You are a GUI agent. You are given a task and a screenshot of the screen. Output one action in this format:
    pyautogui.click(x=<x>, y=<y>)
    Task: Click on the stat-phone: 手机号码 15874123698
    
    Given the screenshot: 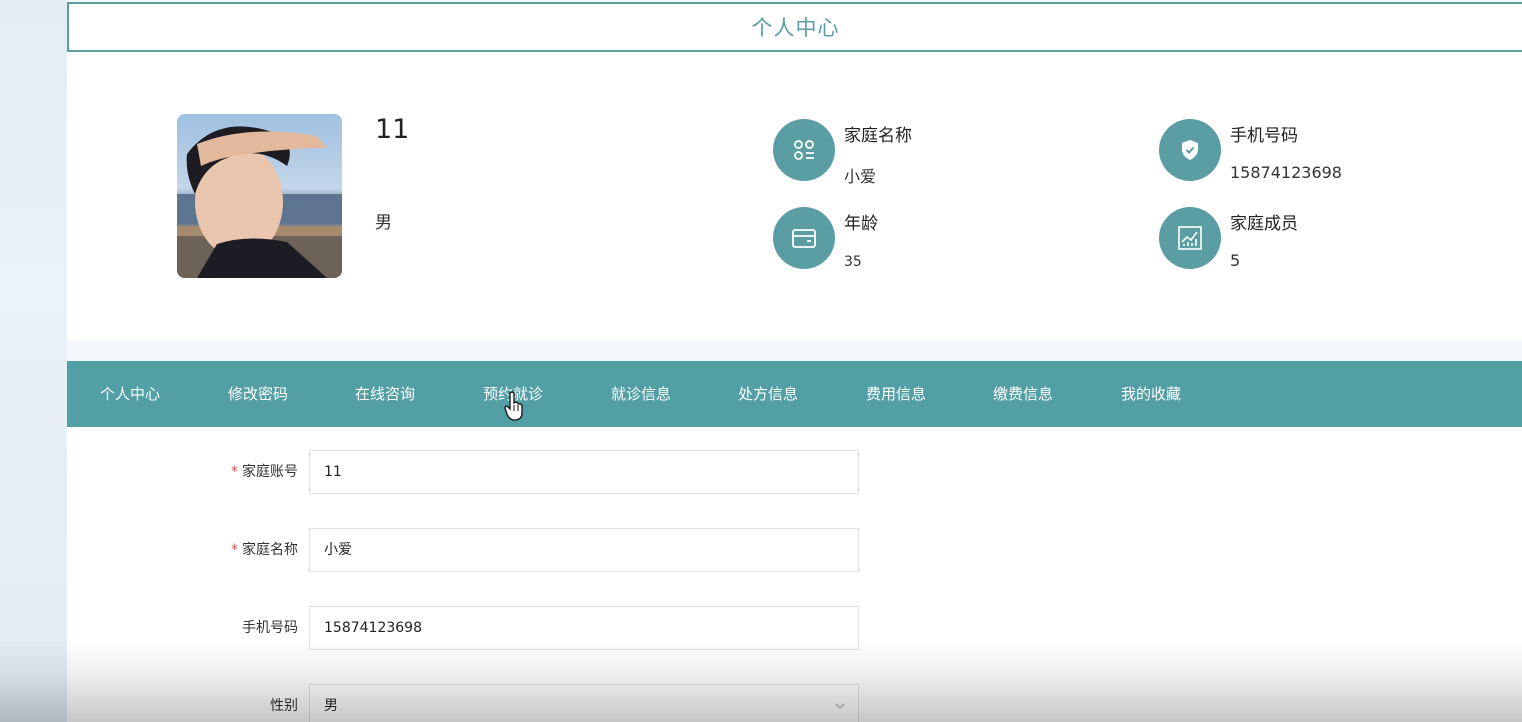 What is the action you would take?
    pyautogui.click(x=1309, y=151)
    